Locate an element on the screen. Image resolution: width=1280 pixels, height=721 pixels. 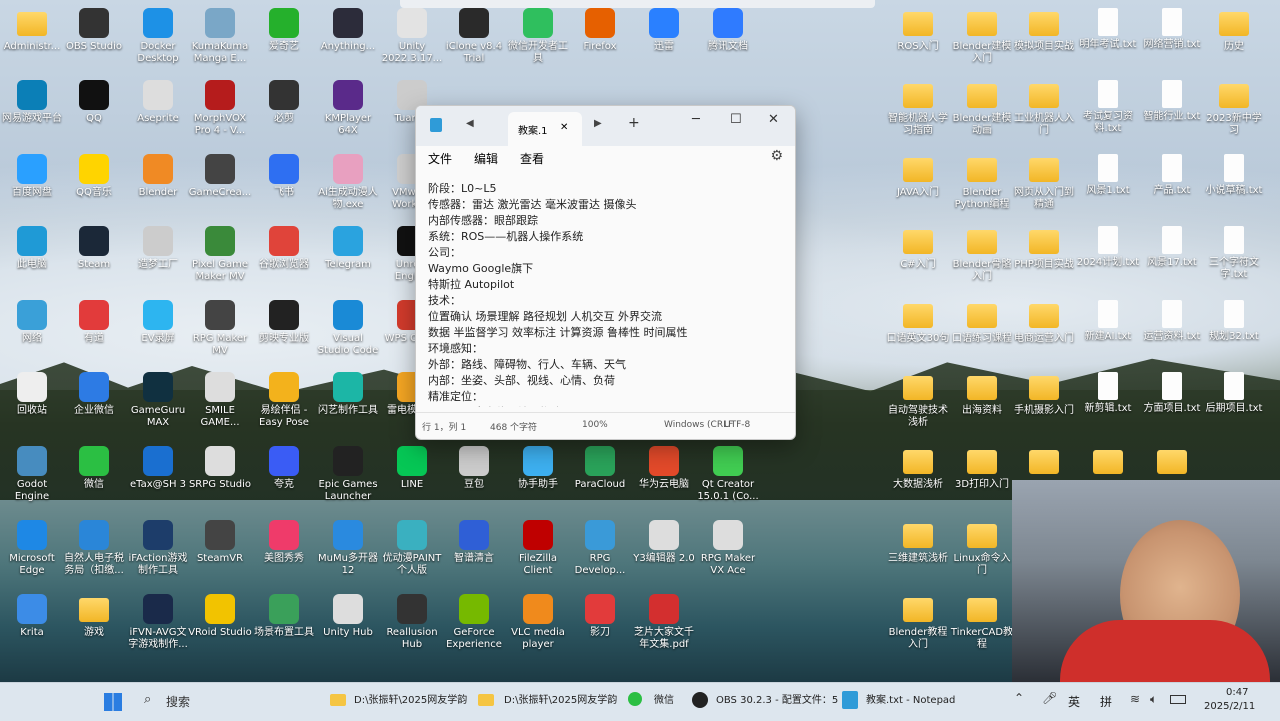
search-box: 搜索 is located at coordinates (178, 701).